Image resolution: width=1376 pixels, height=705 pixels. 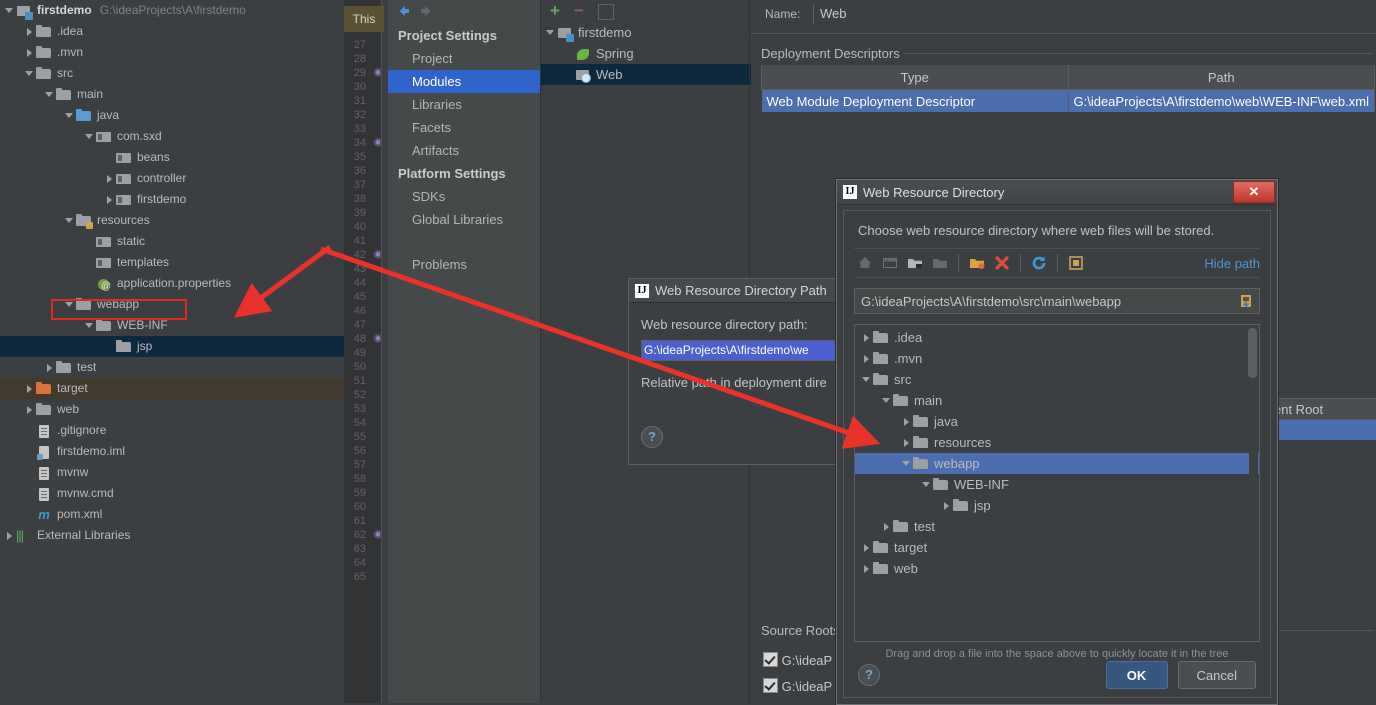 What do you see at coordinates (1057, 379) in the screenshot?
I see `wrd-tree-row: src` at bounding box center [1057, 379].